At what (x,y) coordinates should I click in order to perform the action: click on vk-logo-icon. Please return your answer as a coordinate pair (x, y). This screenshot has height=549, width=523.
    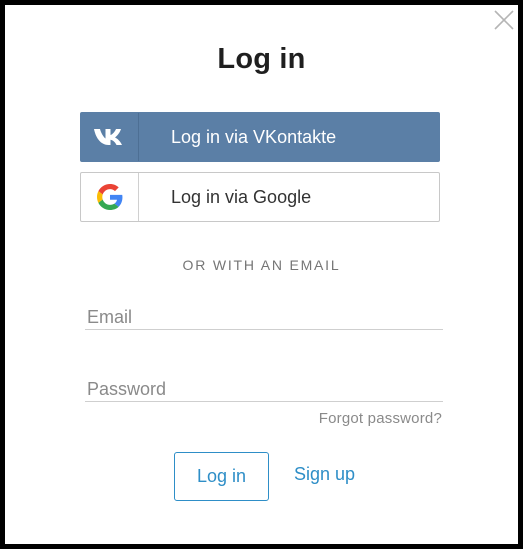
    Looking at the image, I should click on (107, 137).